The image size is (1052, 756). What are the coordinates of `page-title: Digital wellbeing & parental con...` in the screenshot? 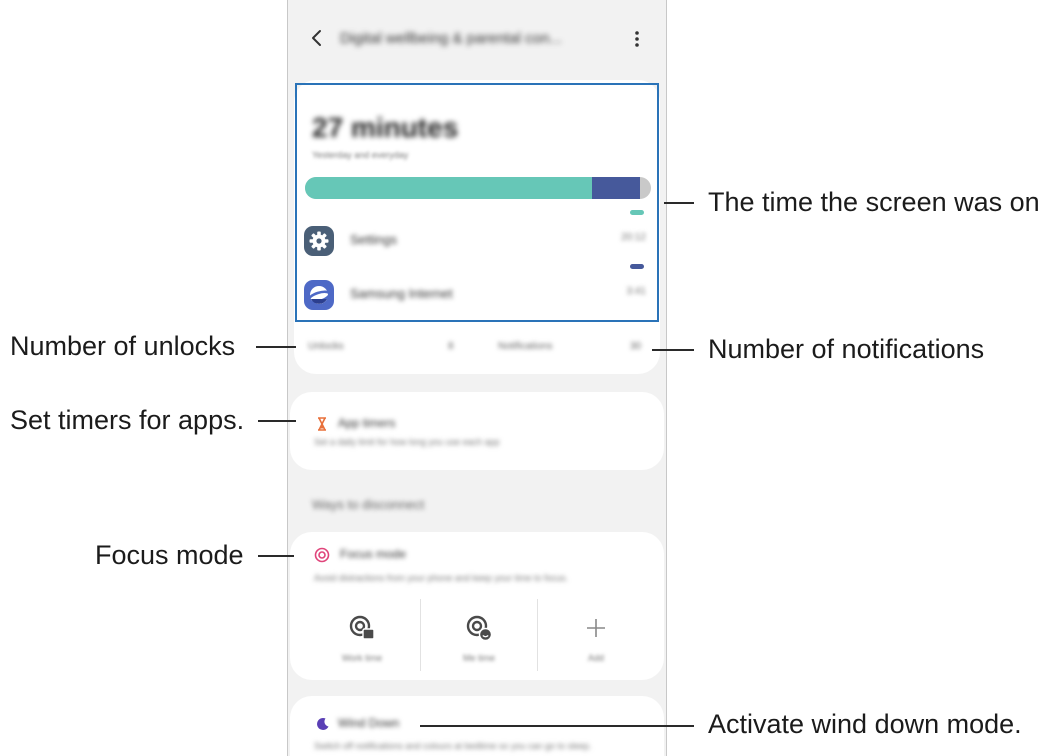 It's located at (451, 38).